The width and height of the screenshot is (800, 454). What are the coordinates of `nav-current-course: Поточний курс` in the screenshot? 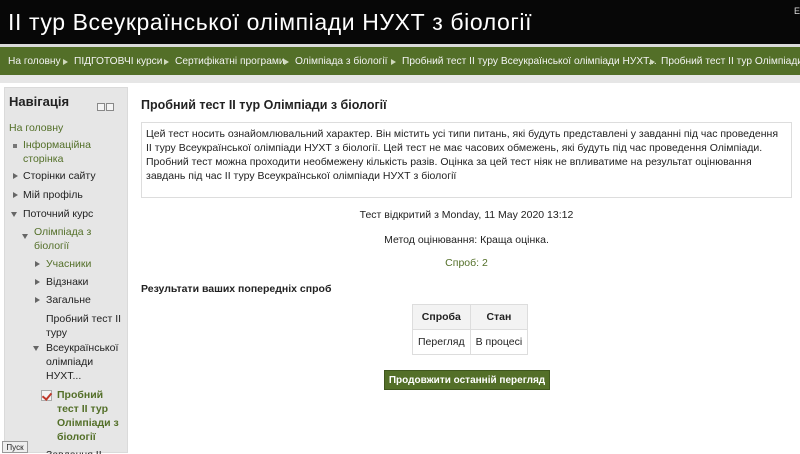 It's located at (73, 214).